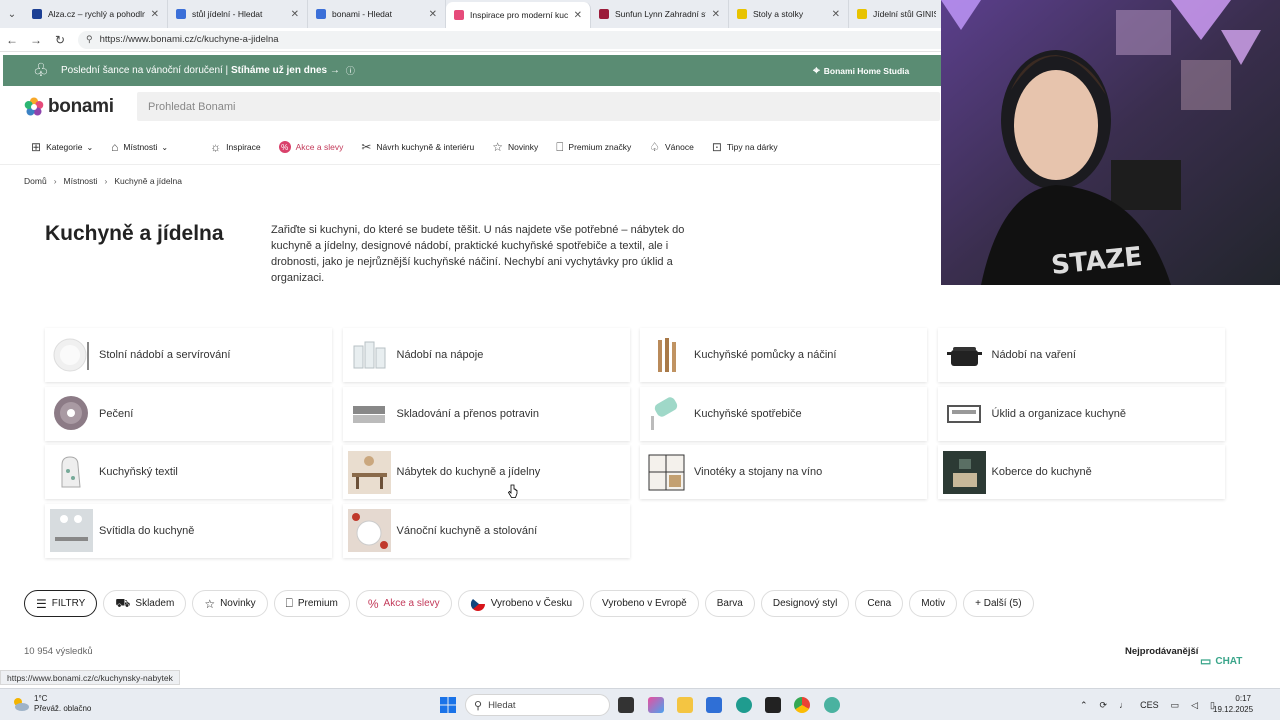 The image size is (1280, 720). I want to click on filter-chip-9: Cena, so click(879, 603).